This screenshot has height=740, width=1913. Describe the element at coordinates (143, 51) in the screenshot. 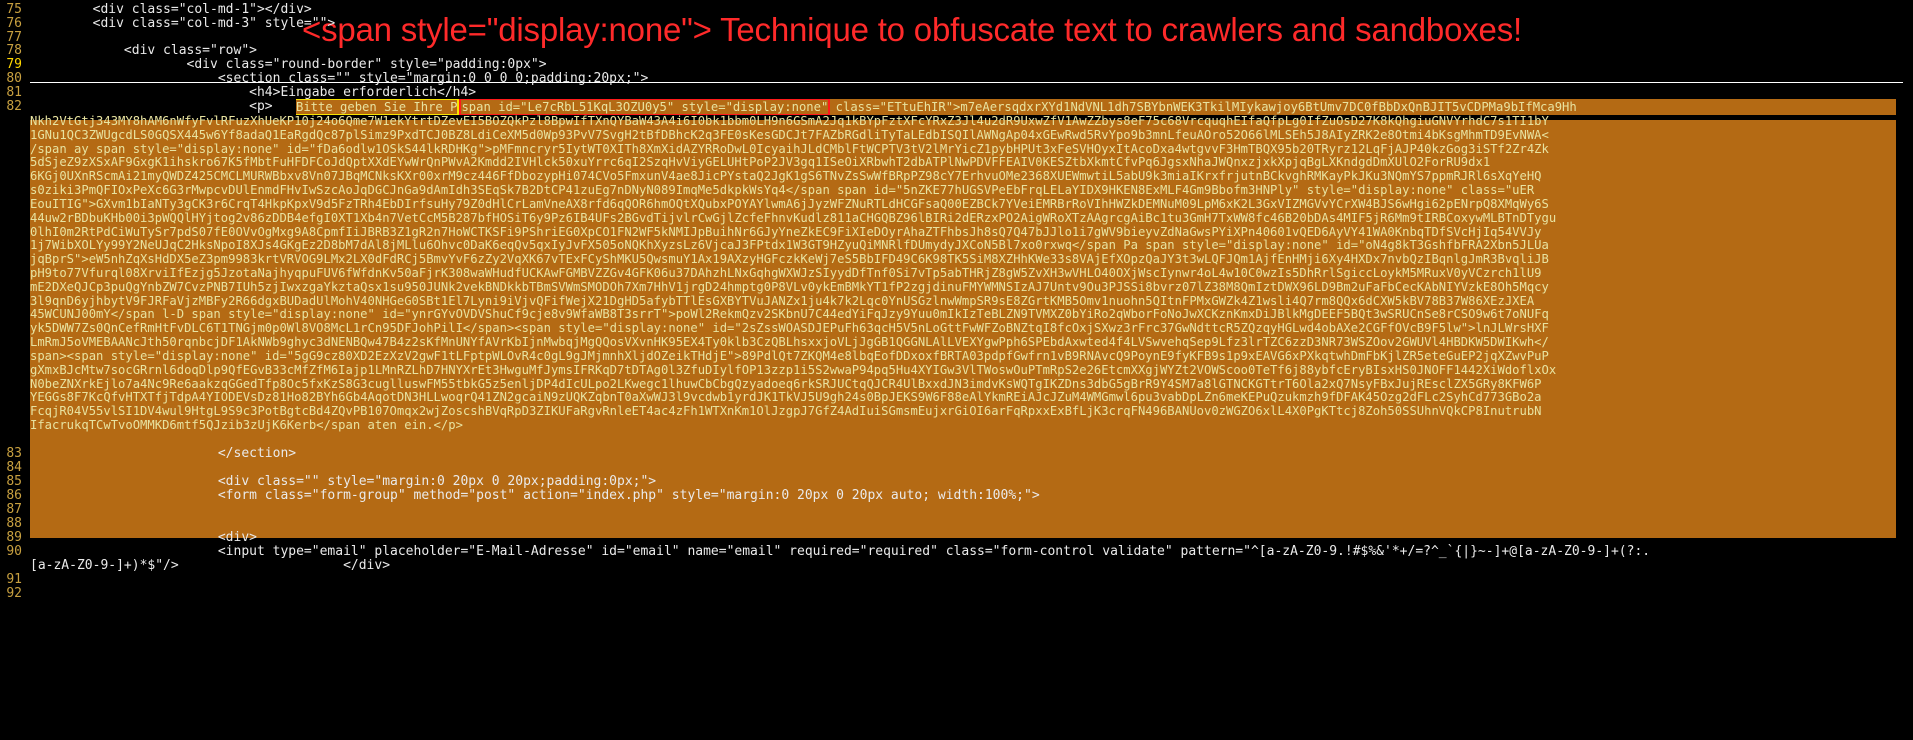

I see `code-text: <div class="row">` at that location.